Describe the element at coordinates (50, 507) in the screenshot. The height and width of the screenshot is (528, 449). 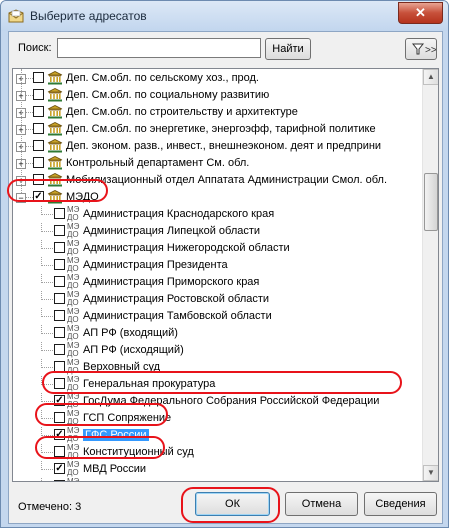
I see `marked-count: Отмечено: 3` at that location.